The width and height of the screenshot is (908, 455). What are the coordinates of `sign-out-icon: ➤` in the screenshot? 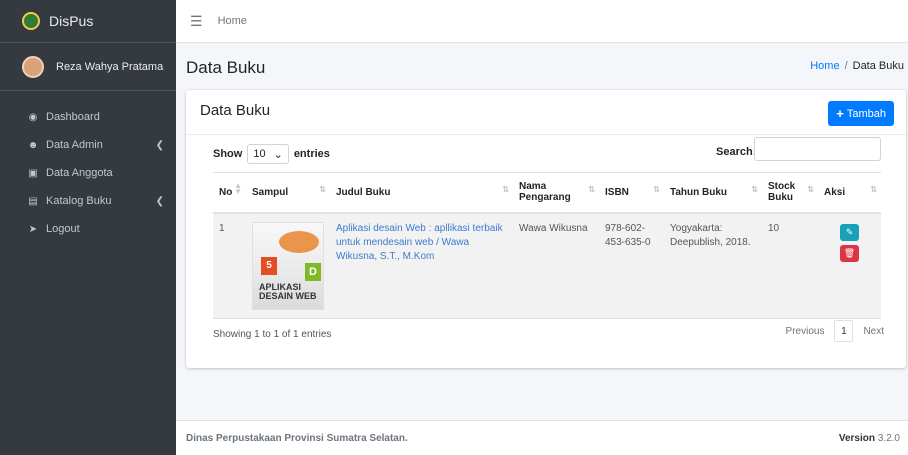 It's located at (33, 229).